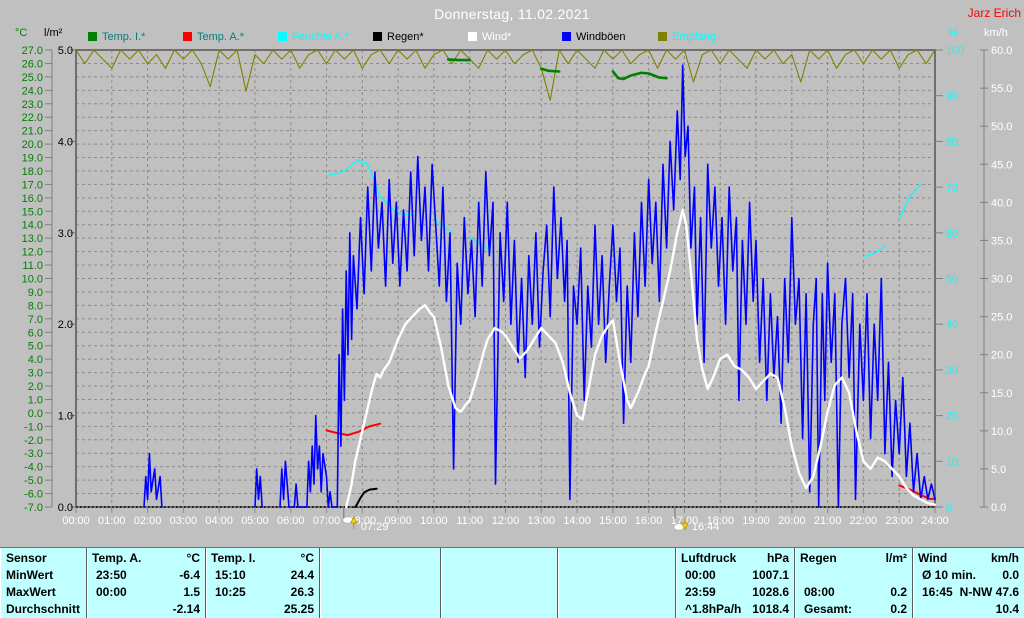 The width and height of the screenshot is (1024, 618). I want to click on temp-axis-tick-label: 5.0, so click(35, 347).